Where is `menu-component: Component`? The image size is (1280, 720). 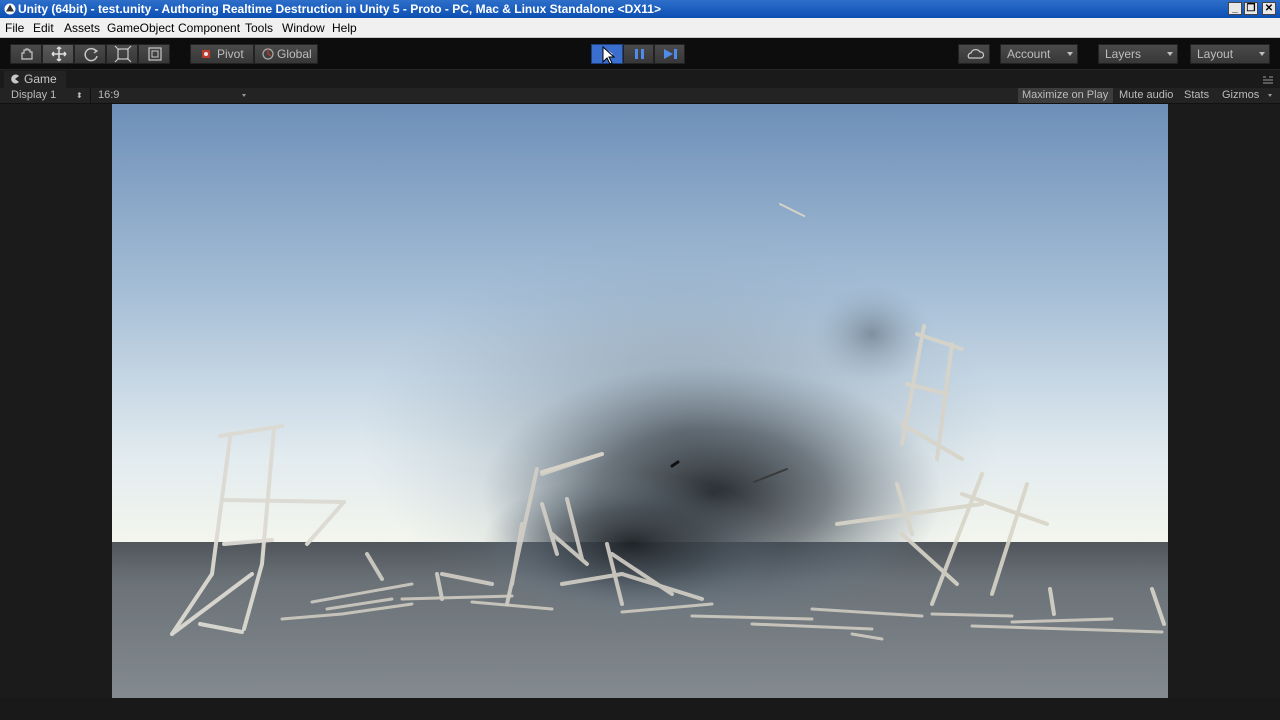
menu-component: Component is located at coordinates (209, 28).